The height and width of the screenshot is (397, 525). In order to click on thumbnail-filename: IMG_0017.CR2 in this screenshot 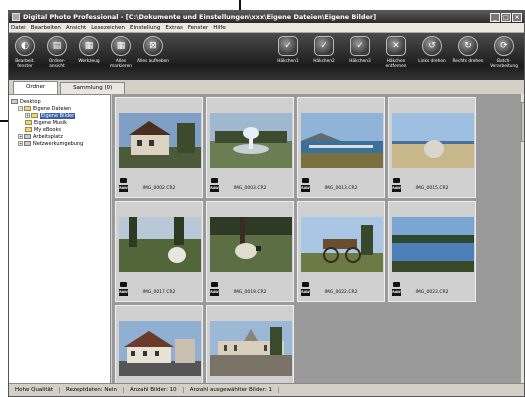, I will do `click(159, 292)`.